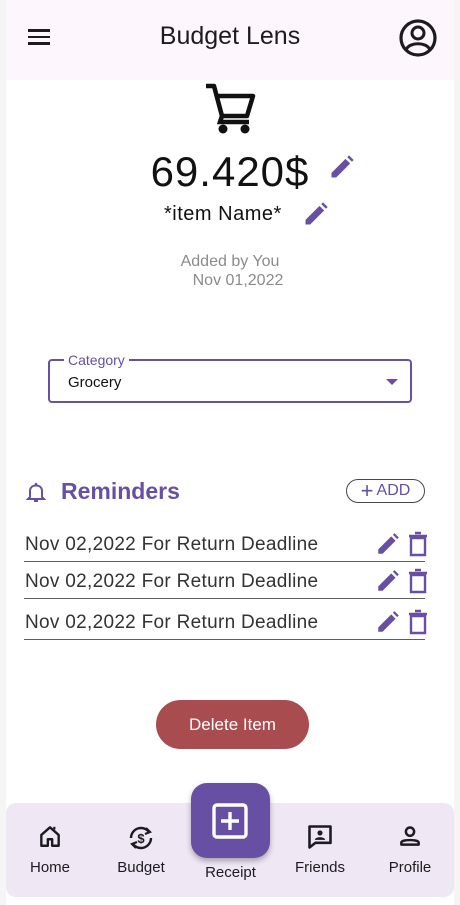 This screenshot has width=460, height=905. Describe the element at coordinates (50, 849) in the screenshot. I see `nav-home: Home` at that location.